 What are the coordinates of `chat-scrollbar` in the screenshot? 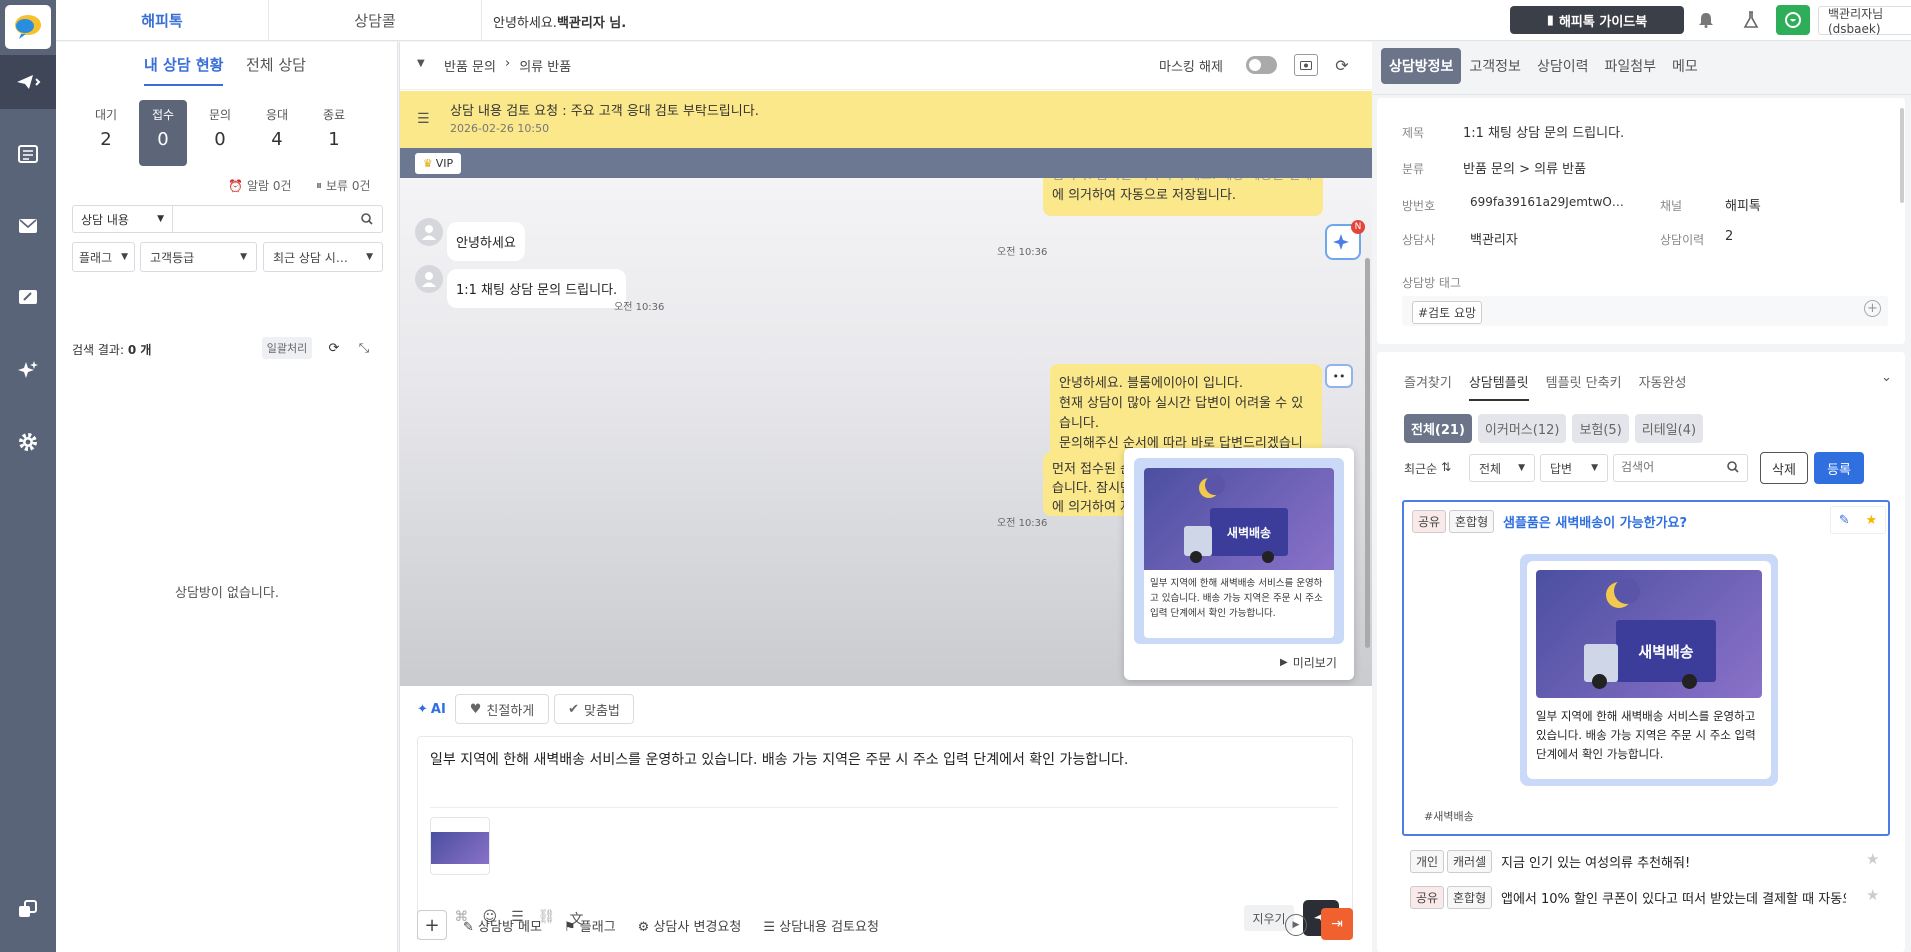 It's located at (1367, 453).